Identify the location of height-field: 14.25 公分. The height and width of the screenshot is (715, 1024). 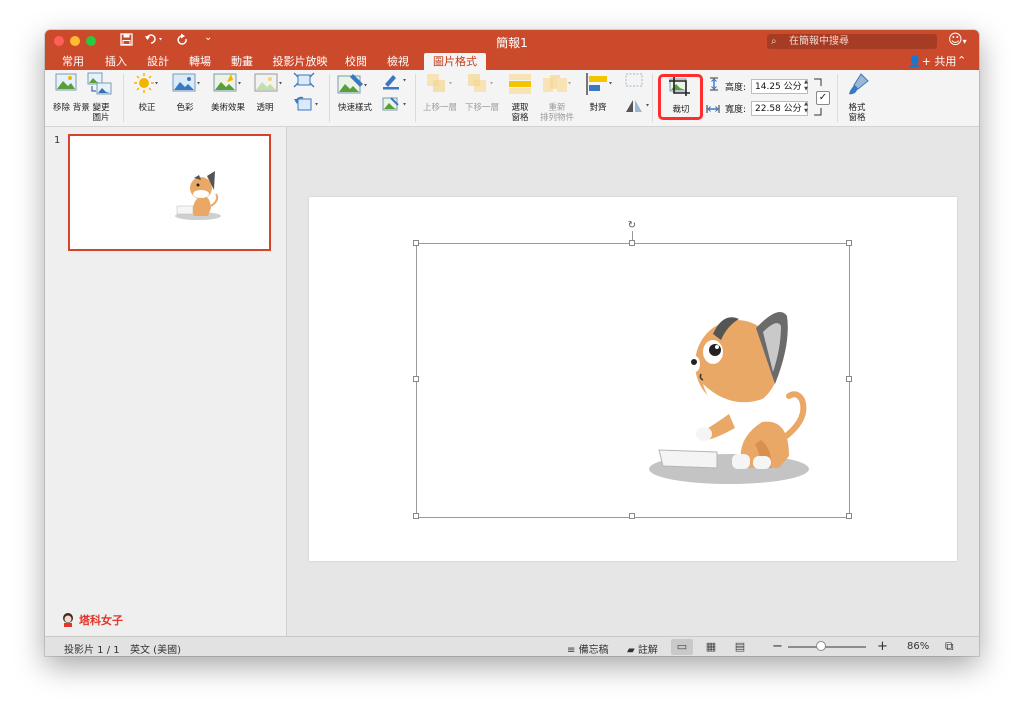
(779, 86).